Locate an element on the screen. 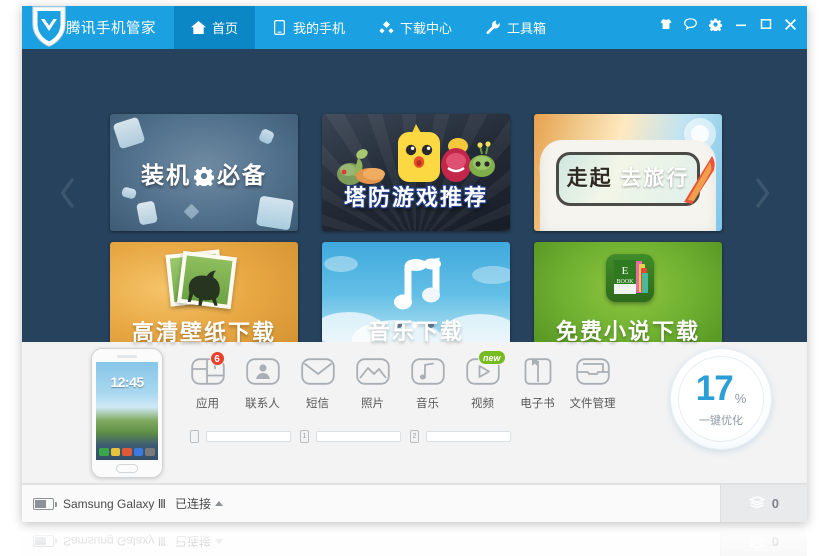 Image resolution: width=829 pixels, height=556 pixels. caret-up-icon is located at coordinates (219, 503).